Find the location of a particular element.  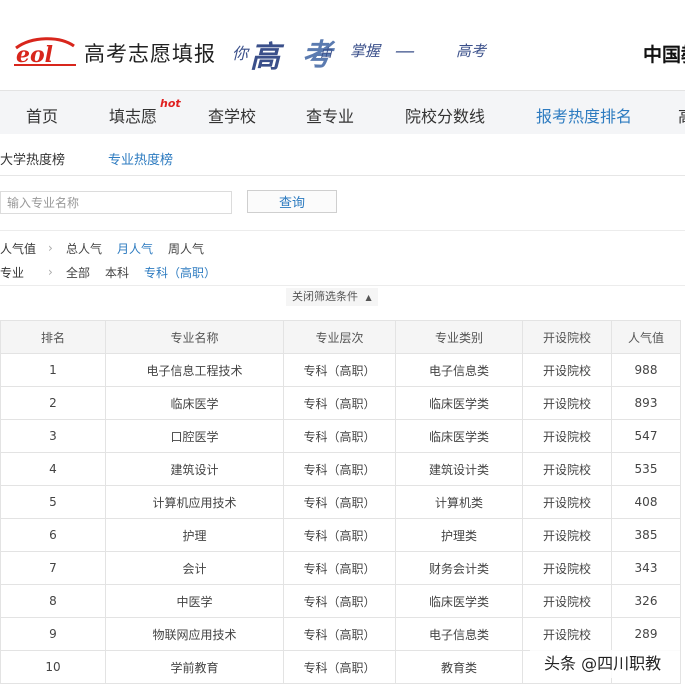

table-row: 6 护理 专科（高职） 护理类 开设院校 385 is located at coordinates (340, 535).